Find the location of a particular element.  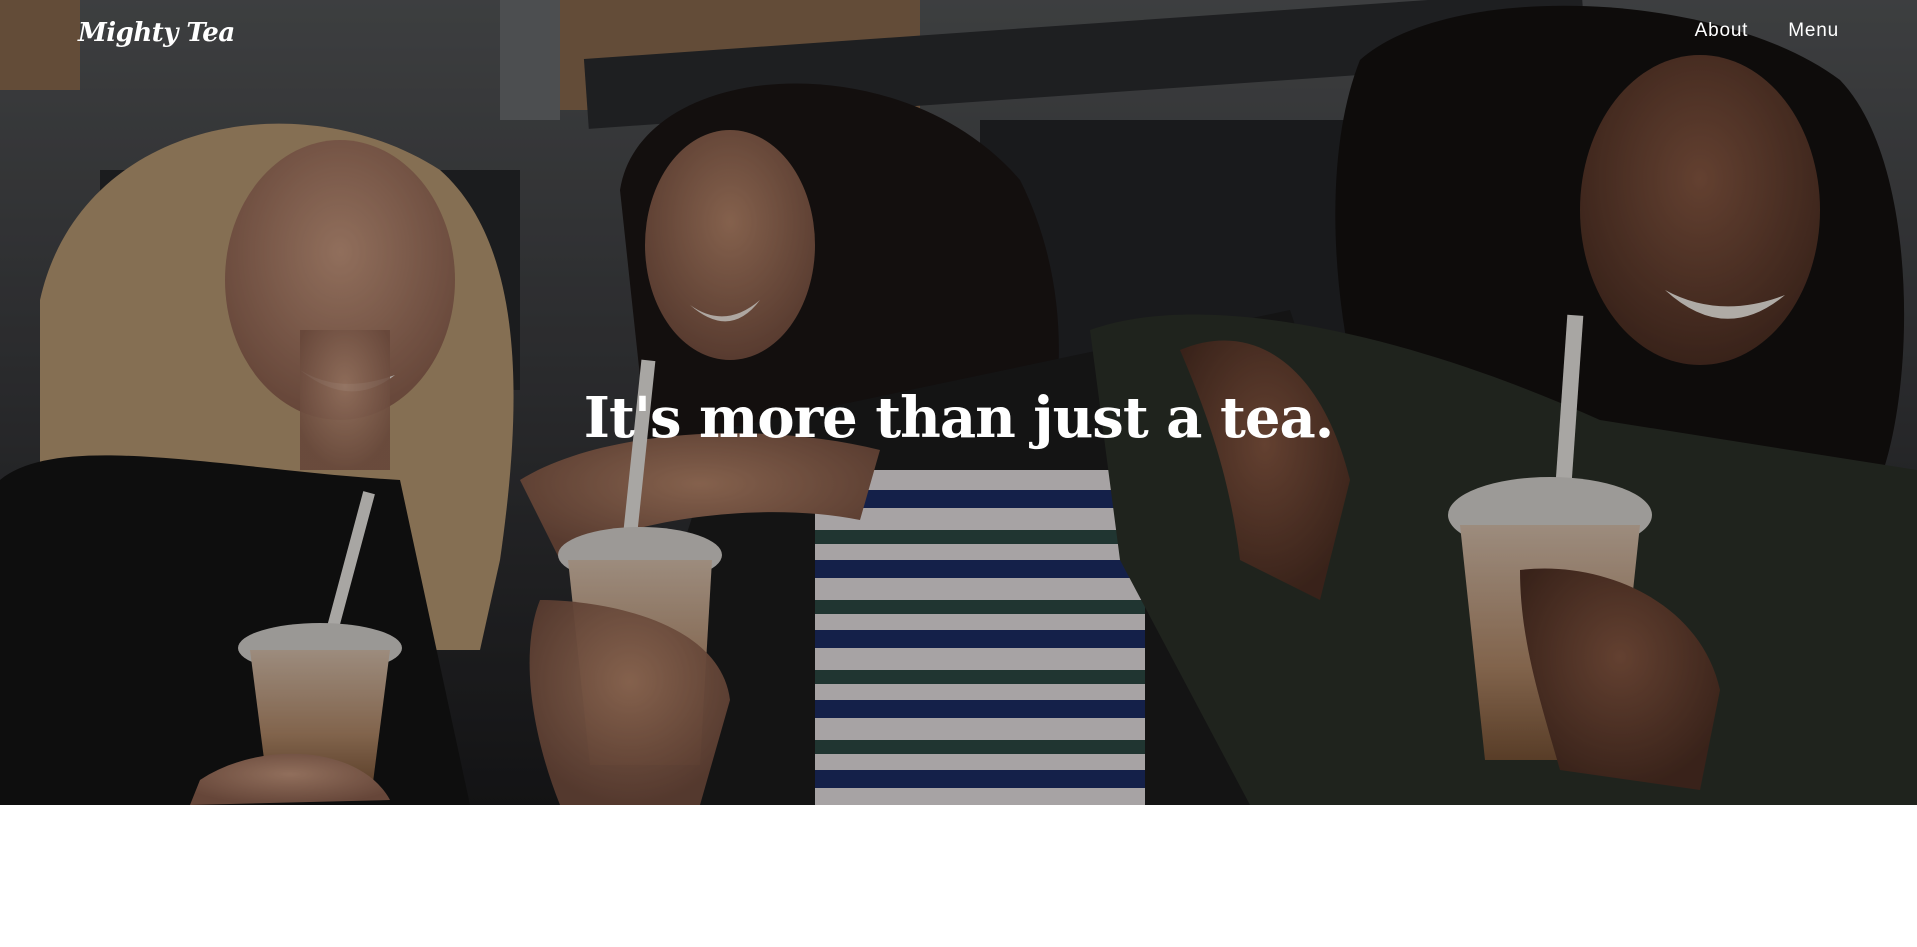

brand-logo: Mighty Tea is located at coordinates (156, 33).